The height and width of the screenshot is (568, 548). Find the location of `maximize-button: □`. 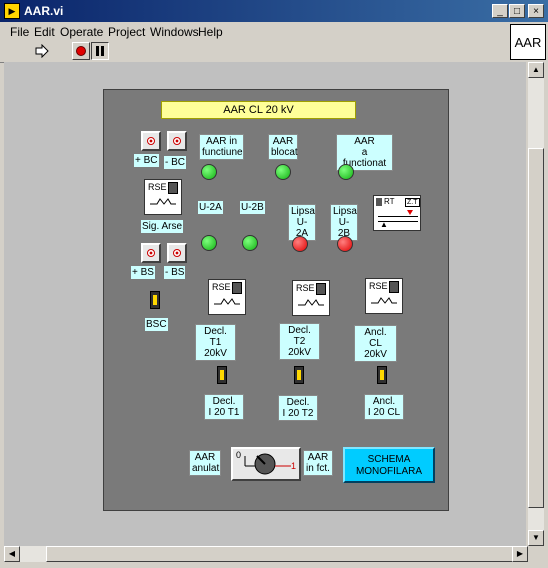

maximize-button: □ is located at coordinates (517, 11).